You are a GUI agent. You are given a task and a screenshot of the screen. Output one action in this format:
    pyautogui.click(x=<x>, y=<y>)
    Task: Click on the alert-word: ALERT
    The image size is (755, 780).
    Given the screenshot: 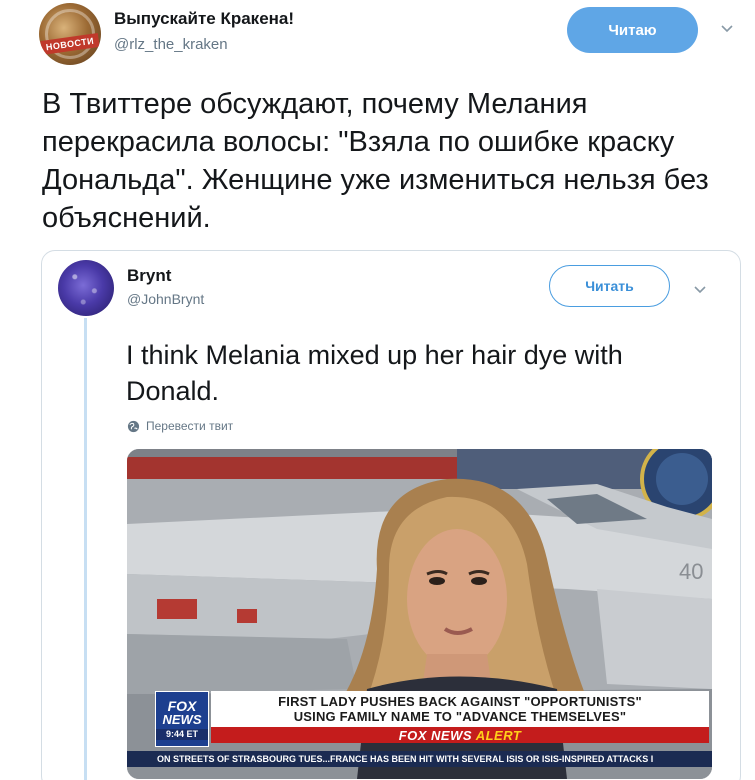 What is the action you would take?
    pyautogui.click(x=498, y=735)
    